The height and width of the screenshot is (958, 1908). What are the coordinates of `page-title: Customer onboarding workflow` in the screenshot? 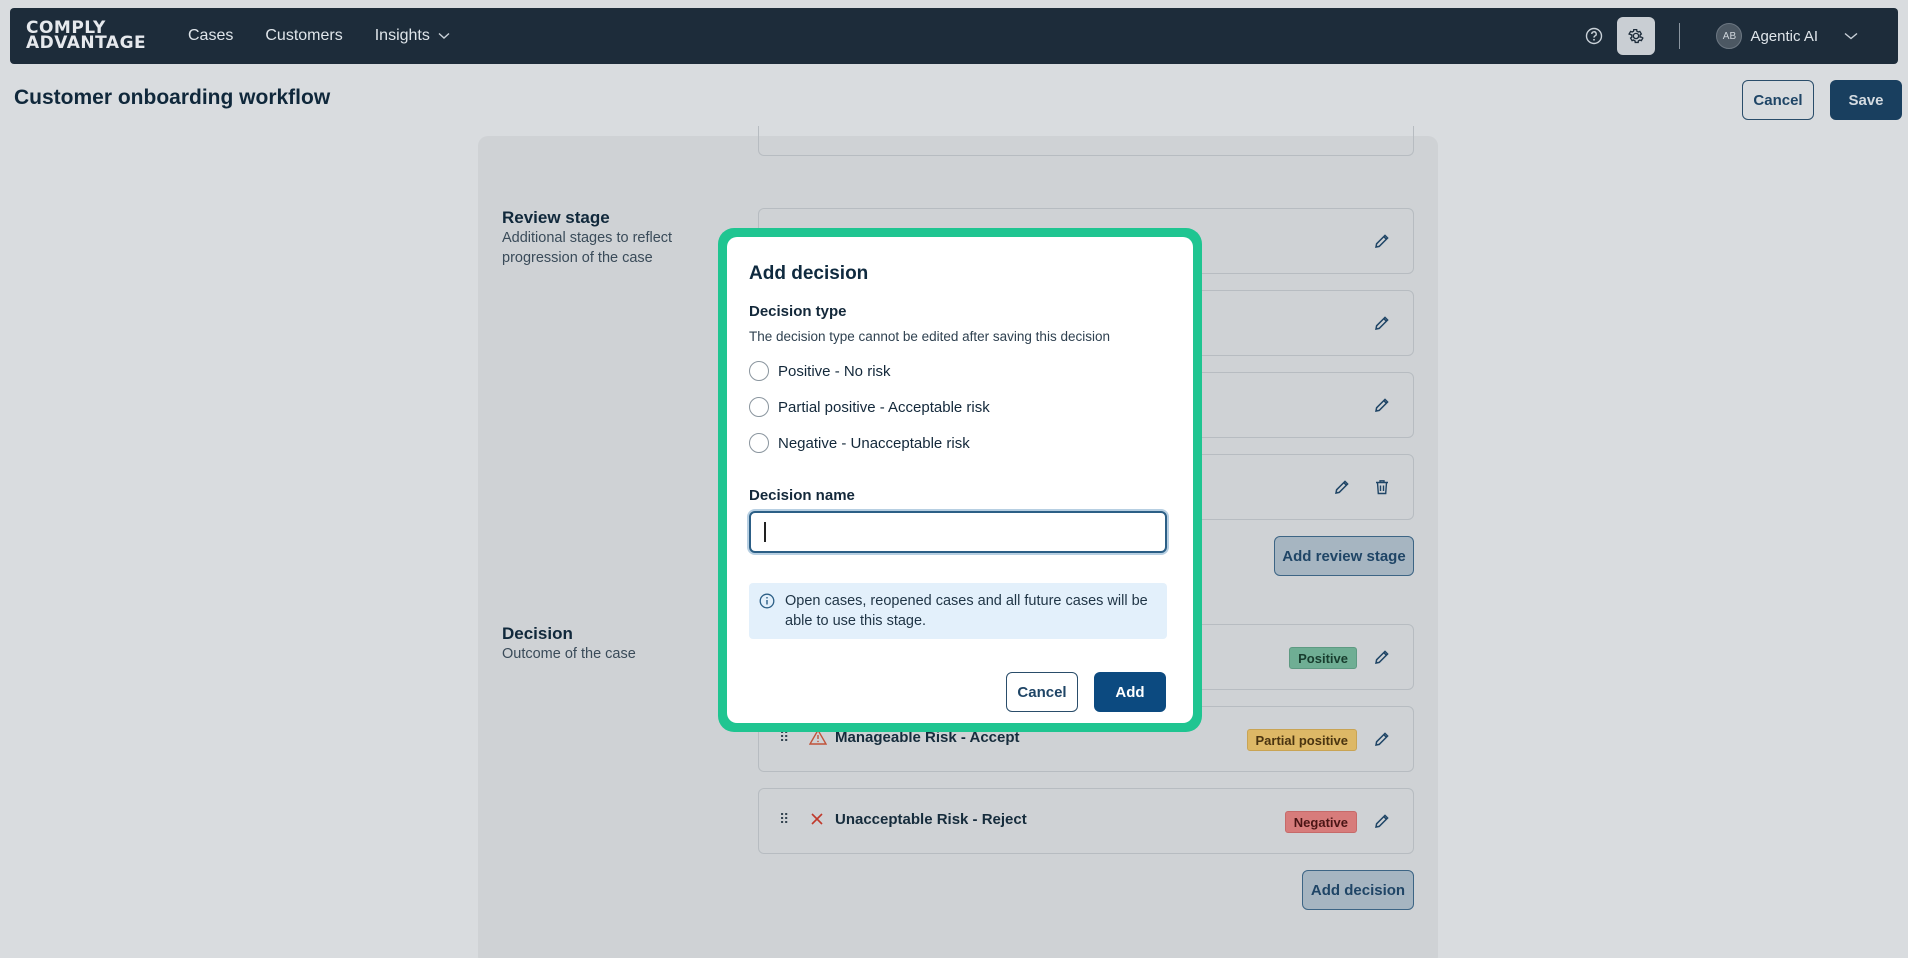 It's located at (172, 97).